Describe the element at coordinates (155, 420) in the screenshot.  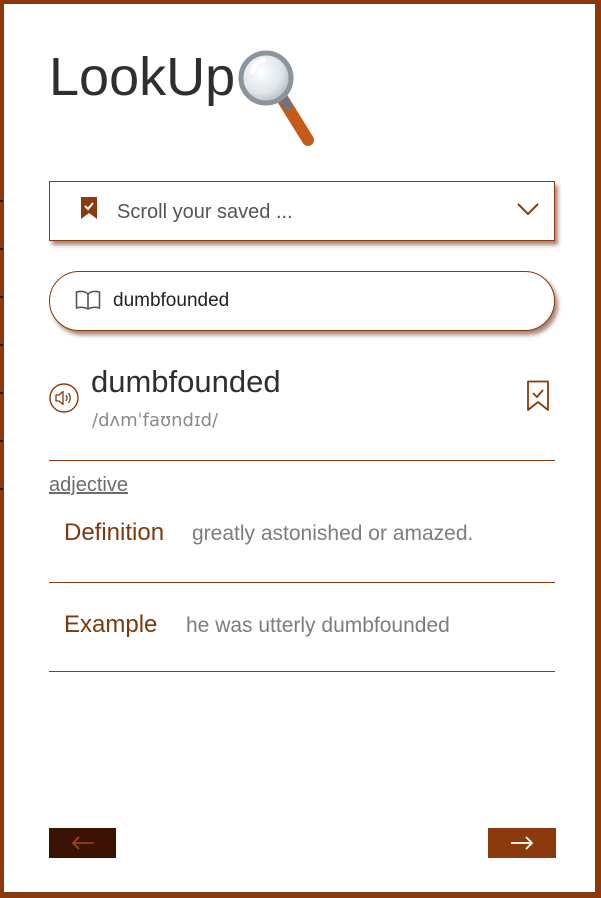
I see `phonetic-spelling: /dʌmˈfaʊndɪd/` at that location.